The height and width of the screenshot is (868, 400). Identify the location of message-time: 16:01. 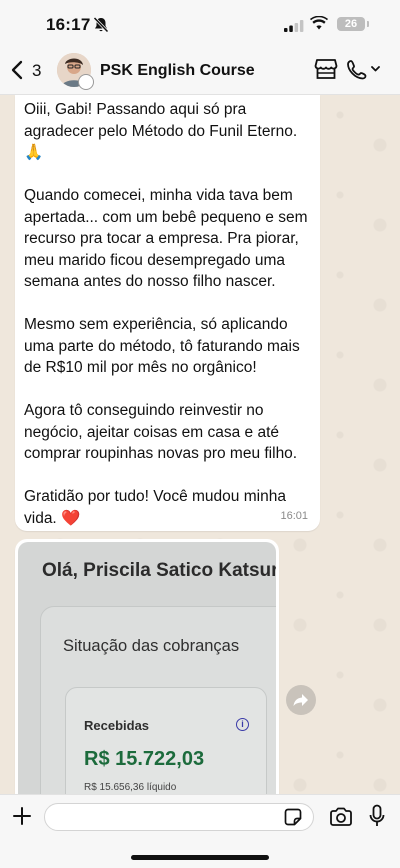
(294, 516).